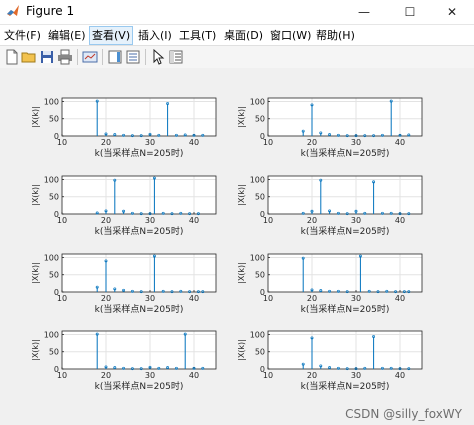 The image size is (474, 425). I want to click on subplot-2: 10 20 30 40050100k(当采样点N=205时)|X(k)|, so click(330, 128).